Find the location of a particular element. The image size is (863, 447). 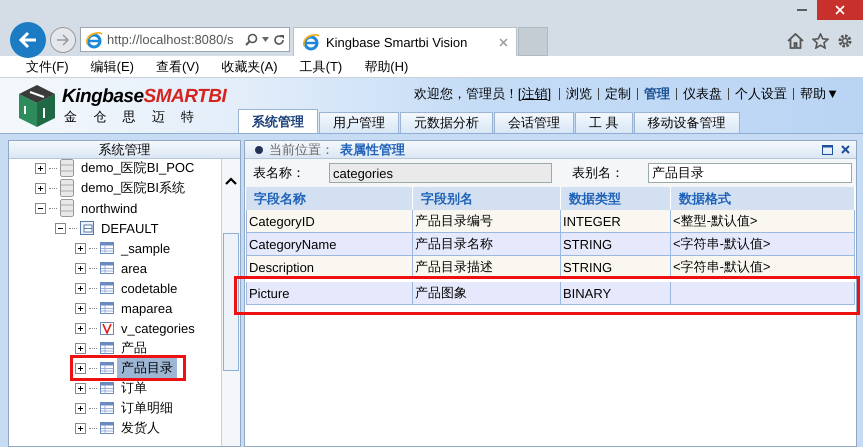

tree-item: v_categories is located at coordinates (158, 328).